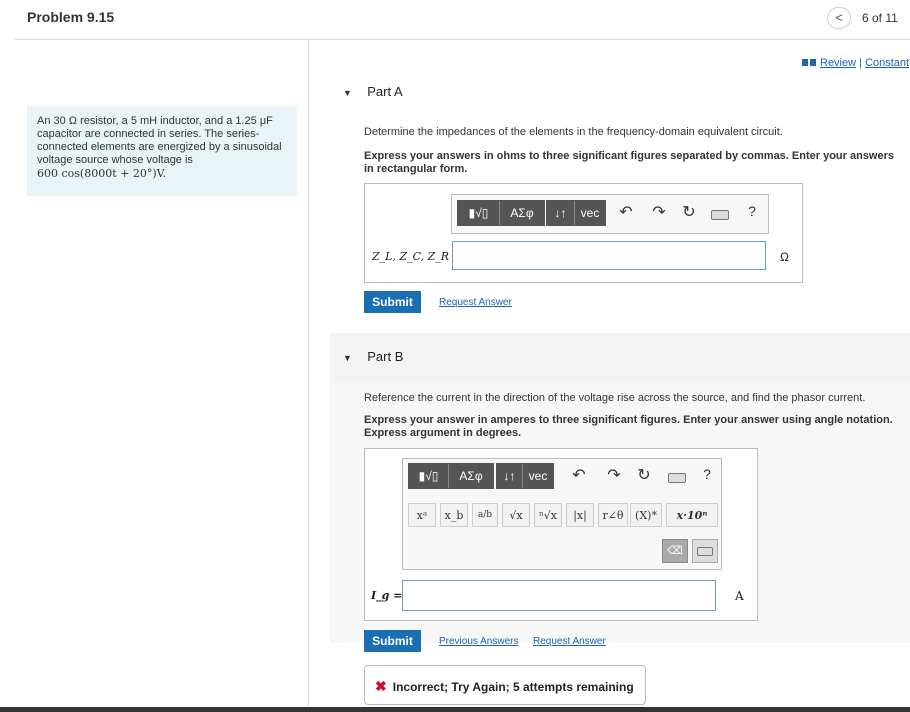 The height and width of the screenshot is (712, 910). I want to click on nth-root-button: ⁿ√x, so click(548, 515).